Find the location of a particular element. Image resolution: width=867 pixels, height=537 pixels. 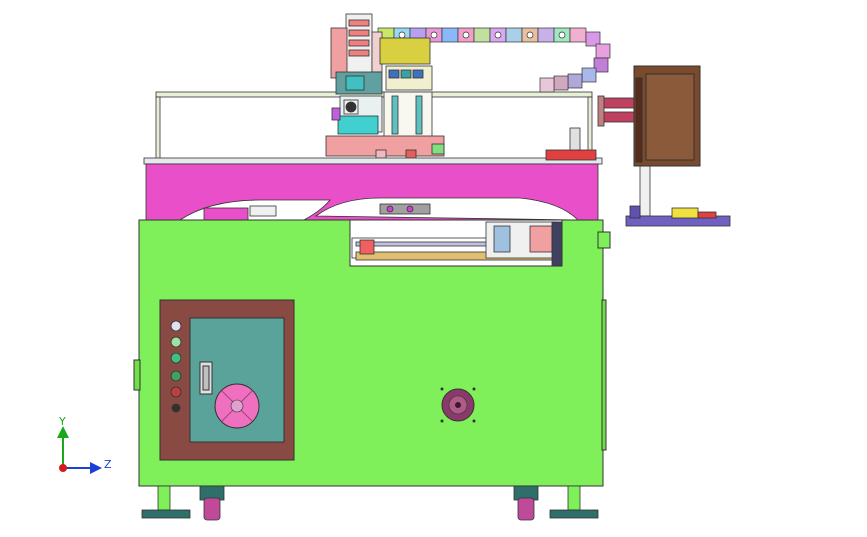

start-button is located at coordinates (176, 358).